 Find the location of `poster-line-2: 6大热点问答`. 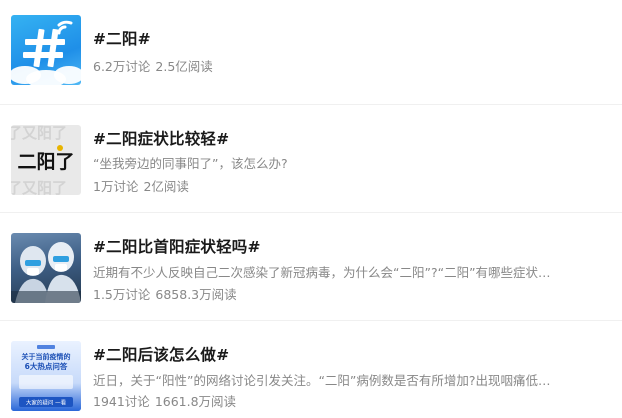

poster-line-2: 6大热点问答 is located at coordinates (46, 366).